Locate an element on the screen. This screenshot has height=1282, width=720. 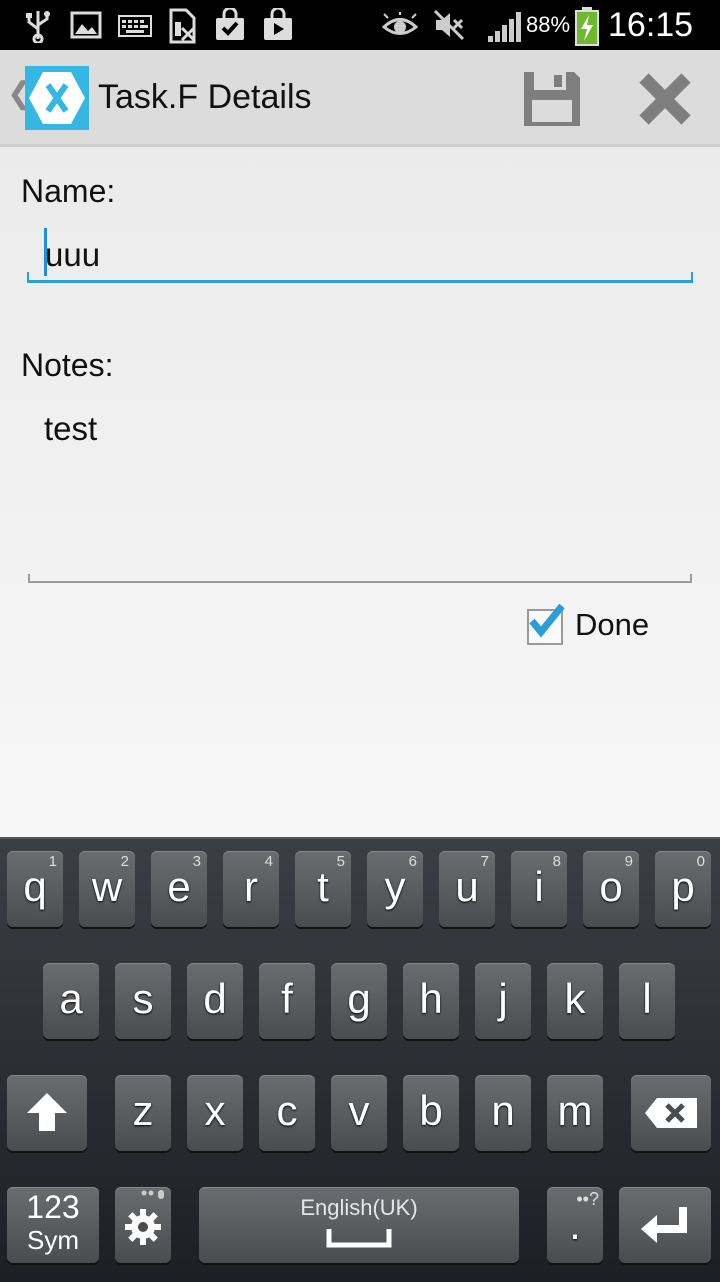
key-label: y is located at coordinates (395, 886).